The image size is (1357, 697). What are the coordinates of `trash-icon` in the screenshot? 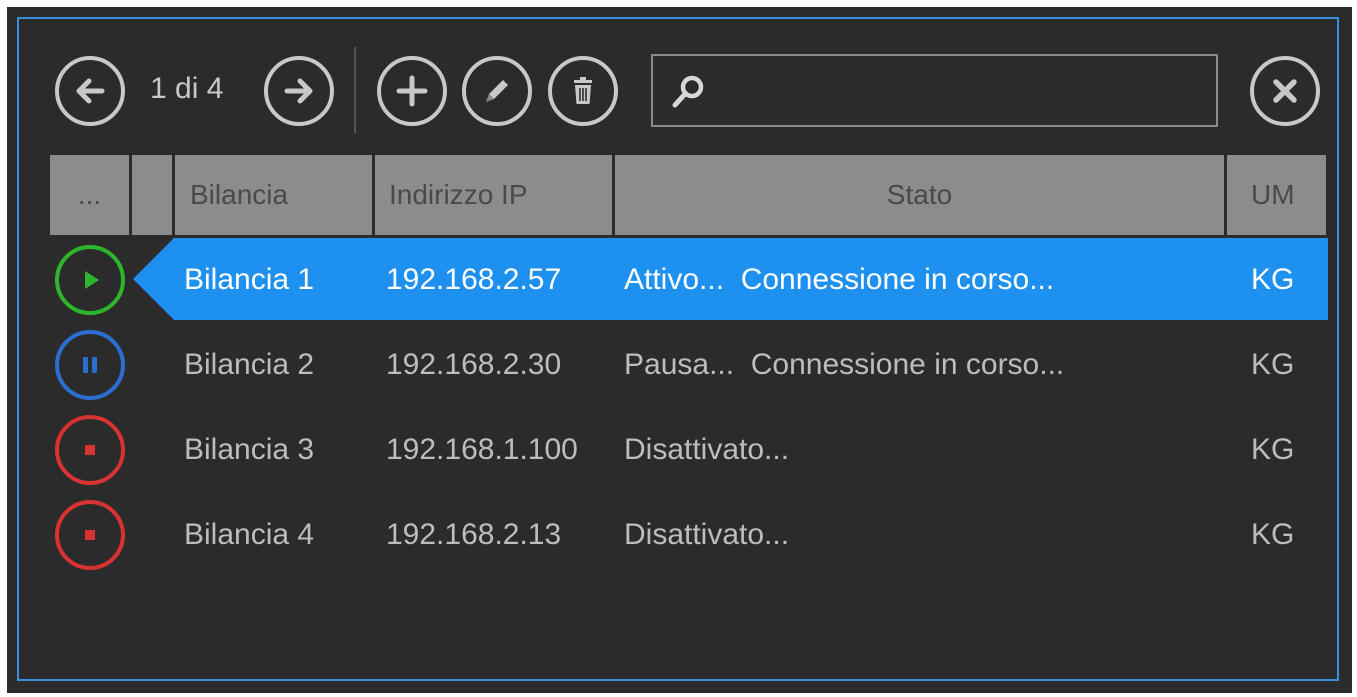 It's located at (583, 90).